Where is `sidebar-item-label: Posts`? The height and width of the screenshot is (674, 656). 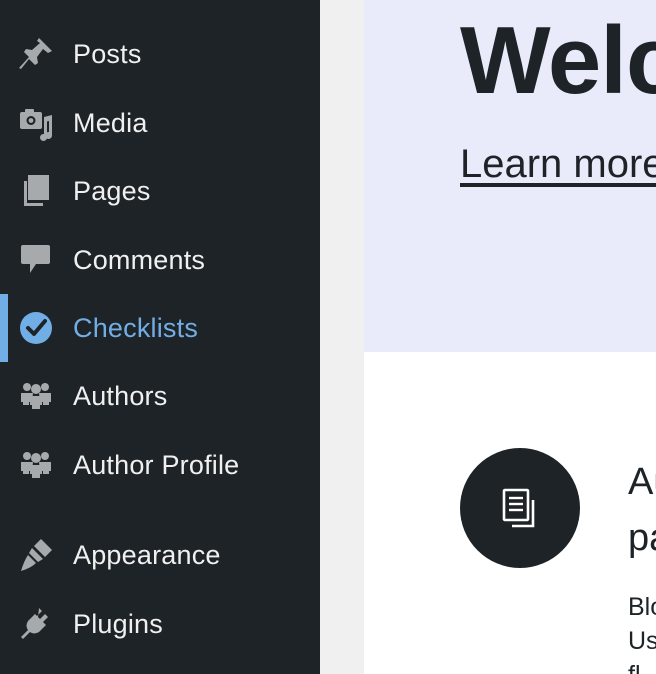
sidebar-item-label: Posts is located at coordinates (107, 53).